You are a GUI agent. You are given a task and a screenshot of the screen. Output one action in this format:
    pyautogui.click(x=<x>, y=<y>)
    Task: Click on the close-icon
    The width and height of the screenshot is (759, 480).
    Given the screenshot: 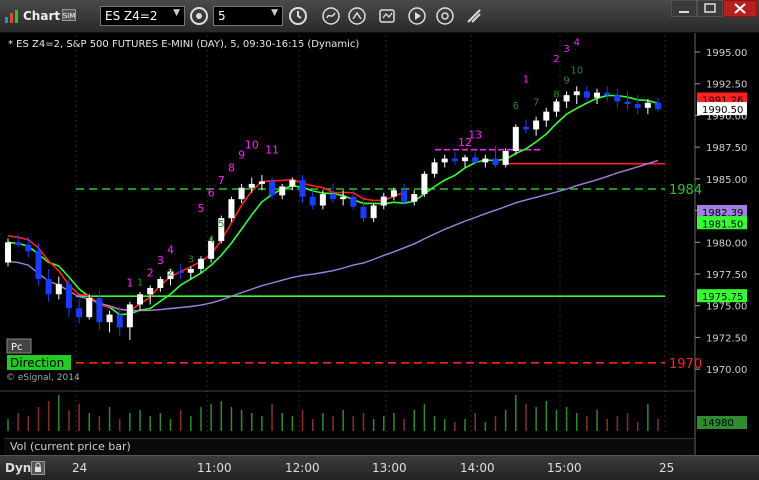 What is the action you would take?
    pyautogui.click(x=740, y=8)
    